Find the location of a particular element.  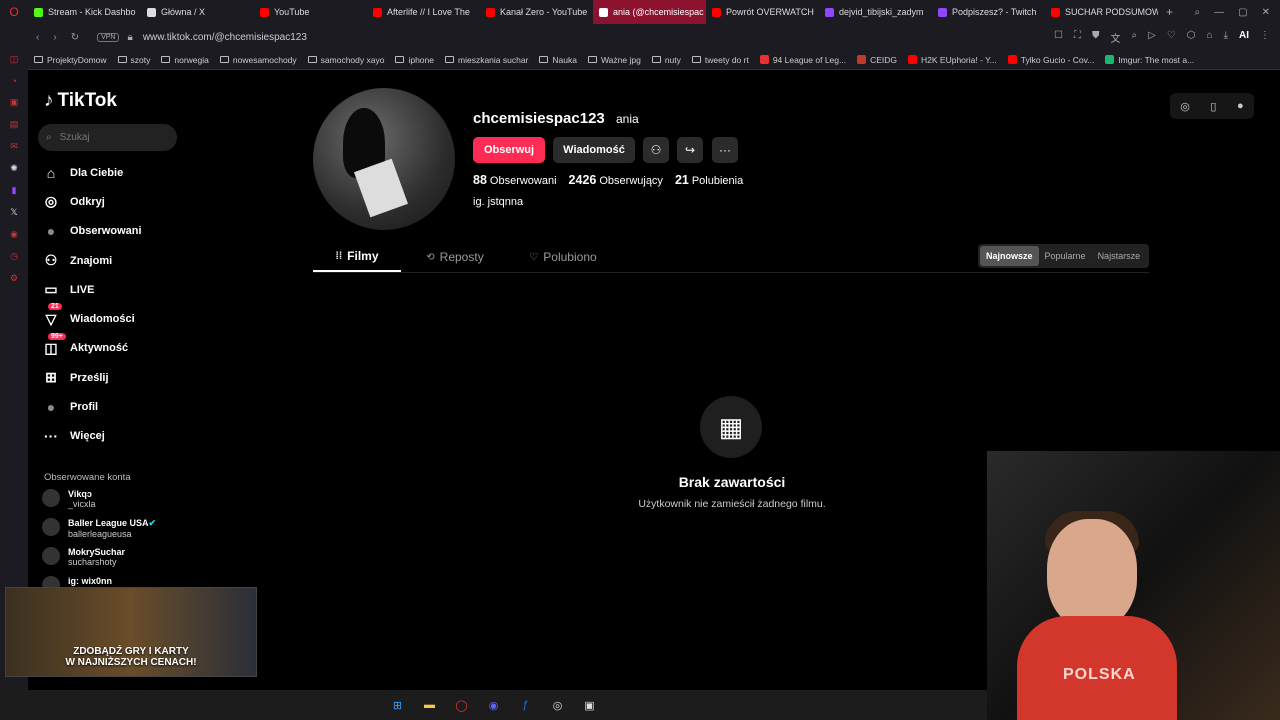

follow-button: Obserwuj is located at coordinates (509, 150).